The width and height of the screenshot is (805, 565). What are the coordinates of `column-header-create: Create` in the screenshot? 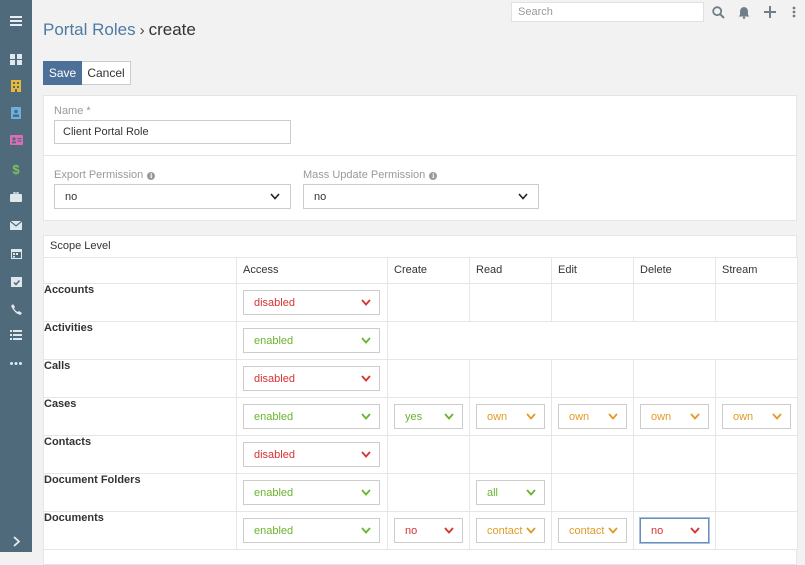 It's located at (428, 270).